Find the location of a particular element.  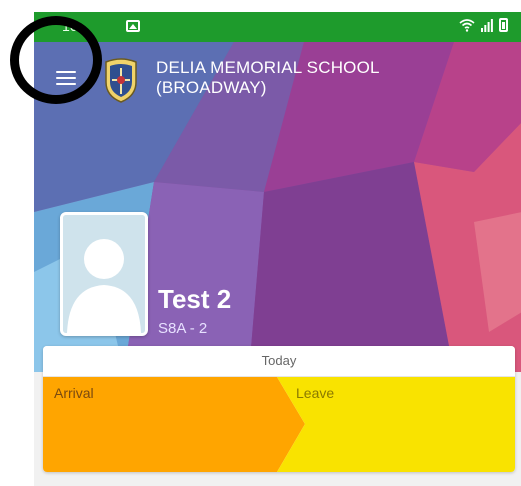

default-avatar-icon is located at coordinates (104, 274).